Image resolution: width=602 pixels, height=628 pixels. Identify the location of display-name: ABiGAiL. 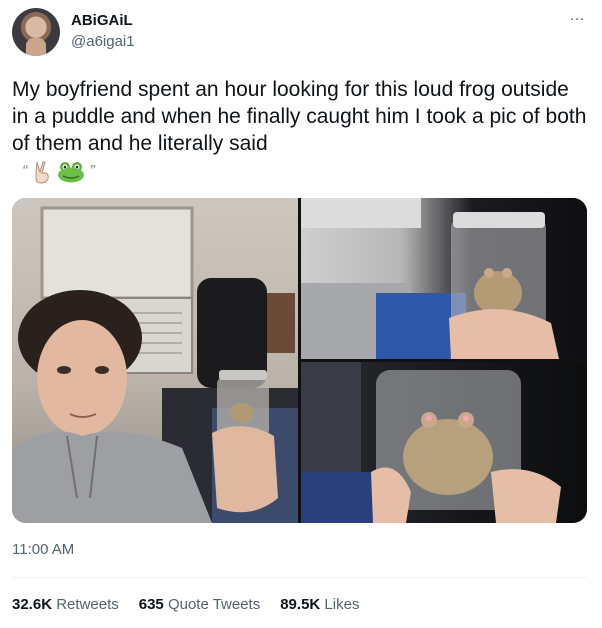
(102, 20).